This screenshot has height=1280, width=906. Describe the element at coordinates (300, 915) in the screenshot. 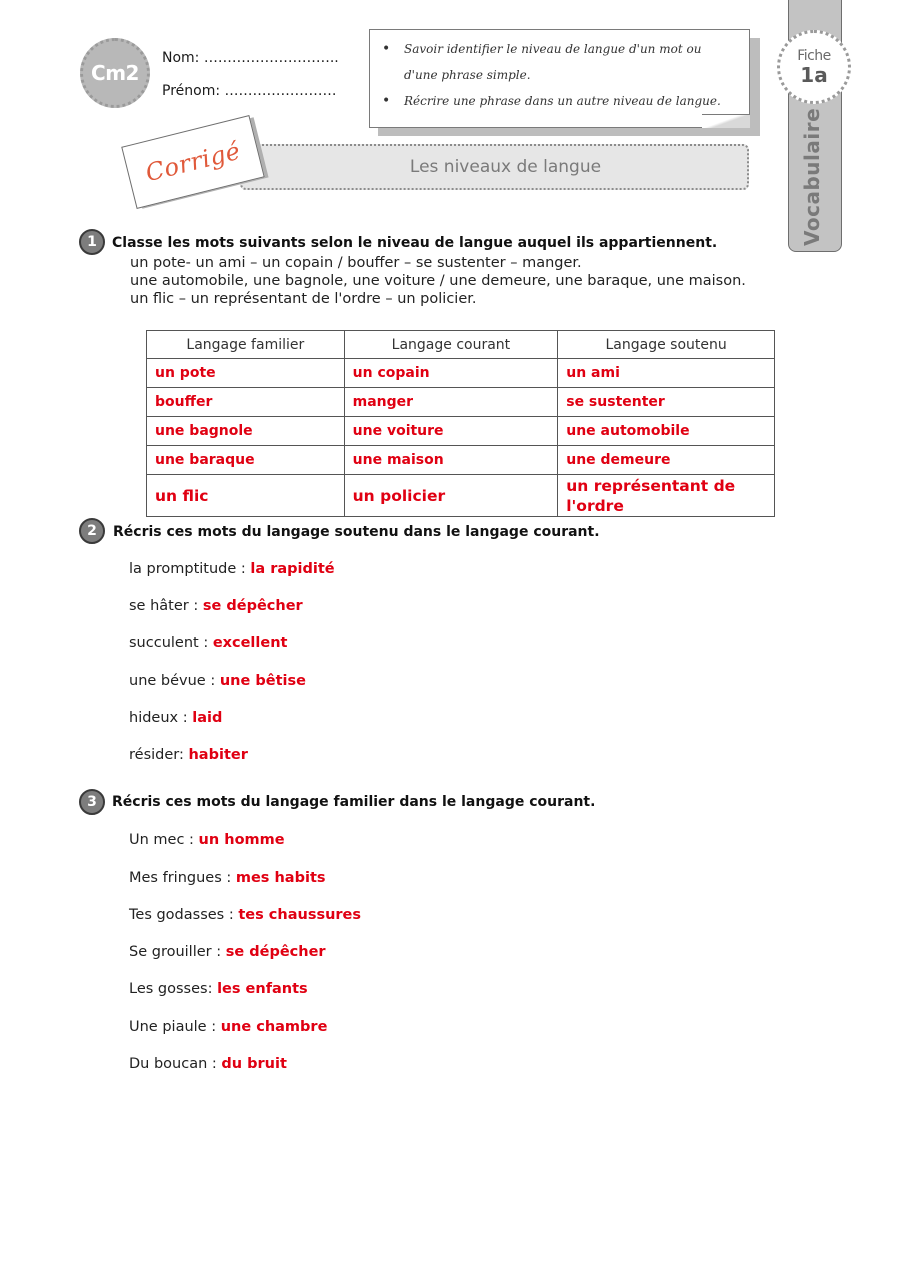

I see `answer: tes chaussures` at that location.